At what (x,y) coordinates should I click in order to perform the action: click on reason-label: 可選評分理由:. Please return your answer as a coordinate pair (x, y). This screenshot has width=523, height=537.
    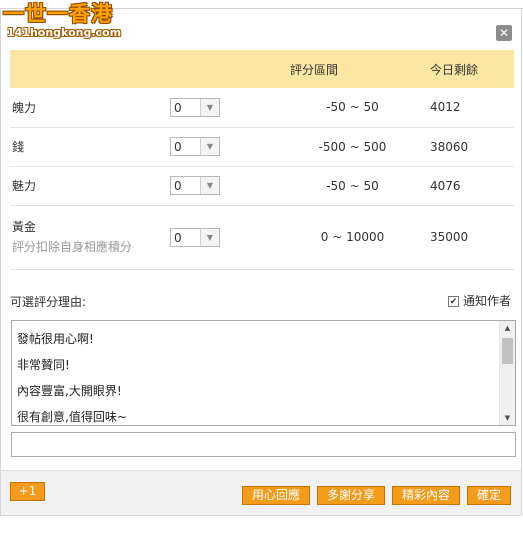
    Looking at the image, I should click on (48, 302).